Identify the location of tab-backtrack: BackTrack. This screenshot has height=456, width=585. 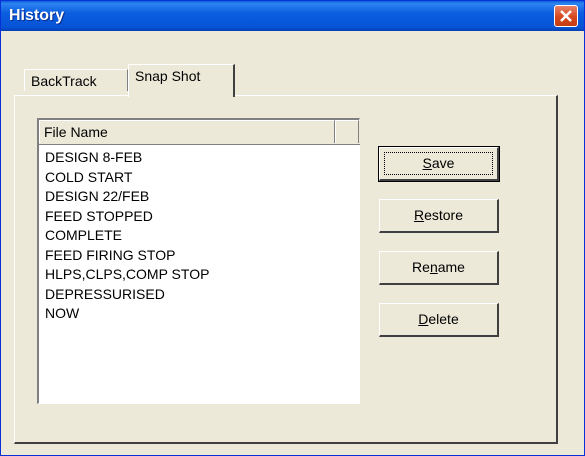
(76, 80).